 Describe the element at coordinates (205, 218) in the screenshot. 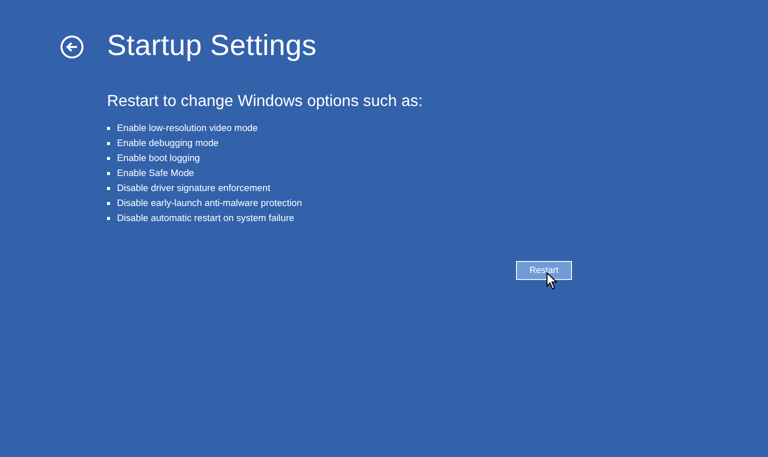

I see `option-text: Disable automatic restart on system failure` at that location.